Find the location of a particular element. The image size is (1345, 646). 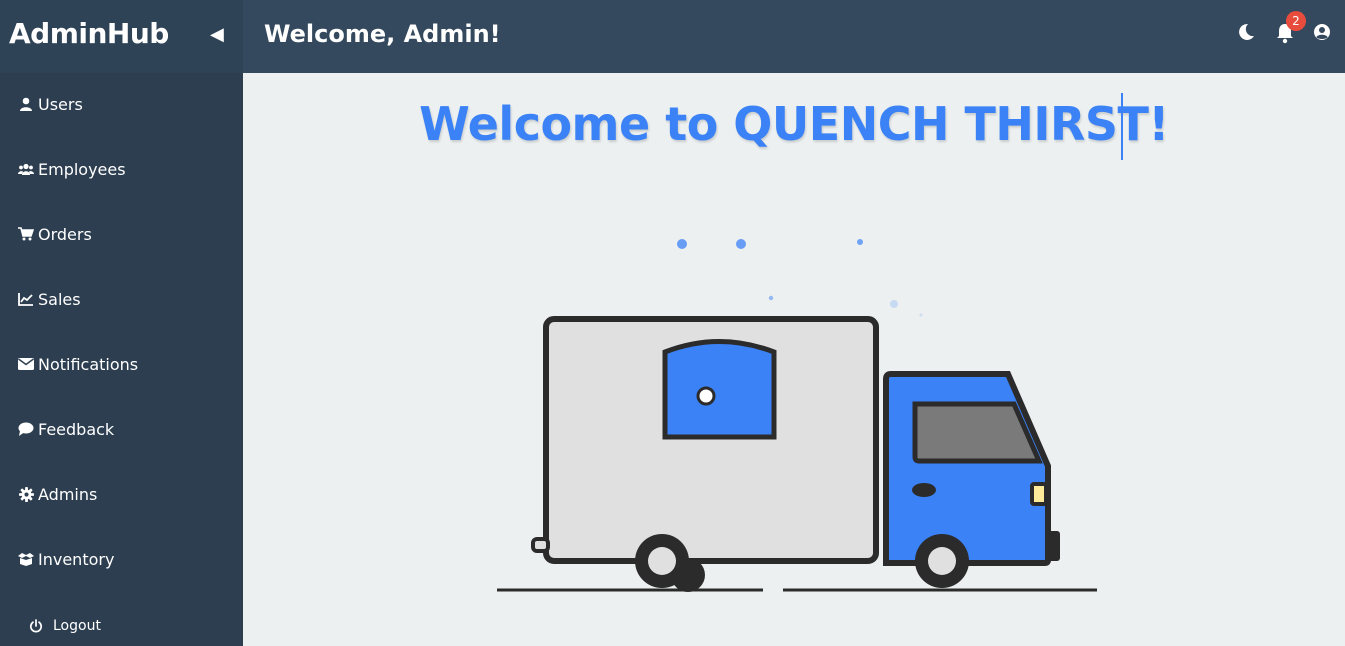

logout-button: Logout is located at coordinates (64, 626).